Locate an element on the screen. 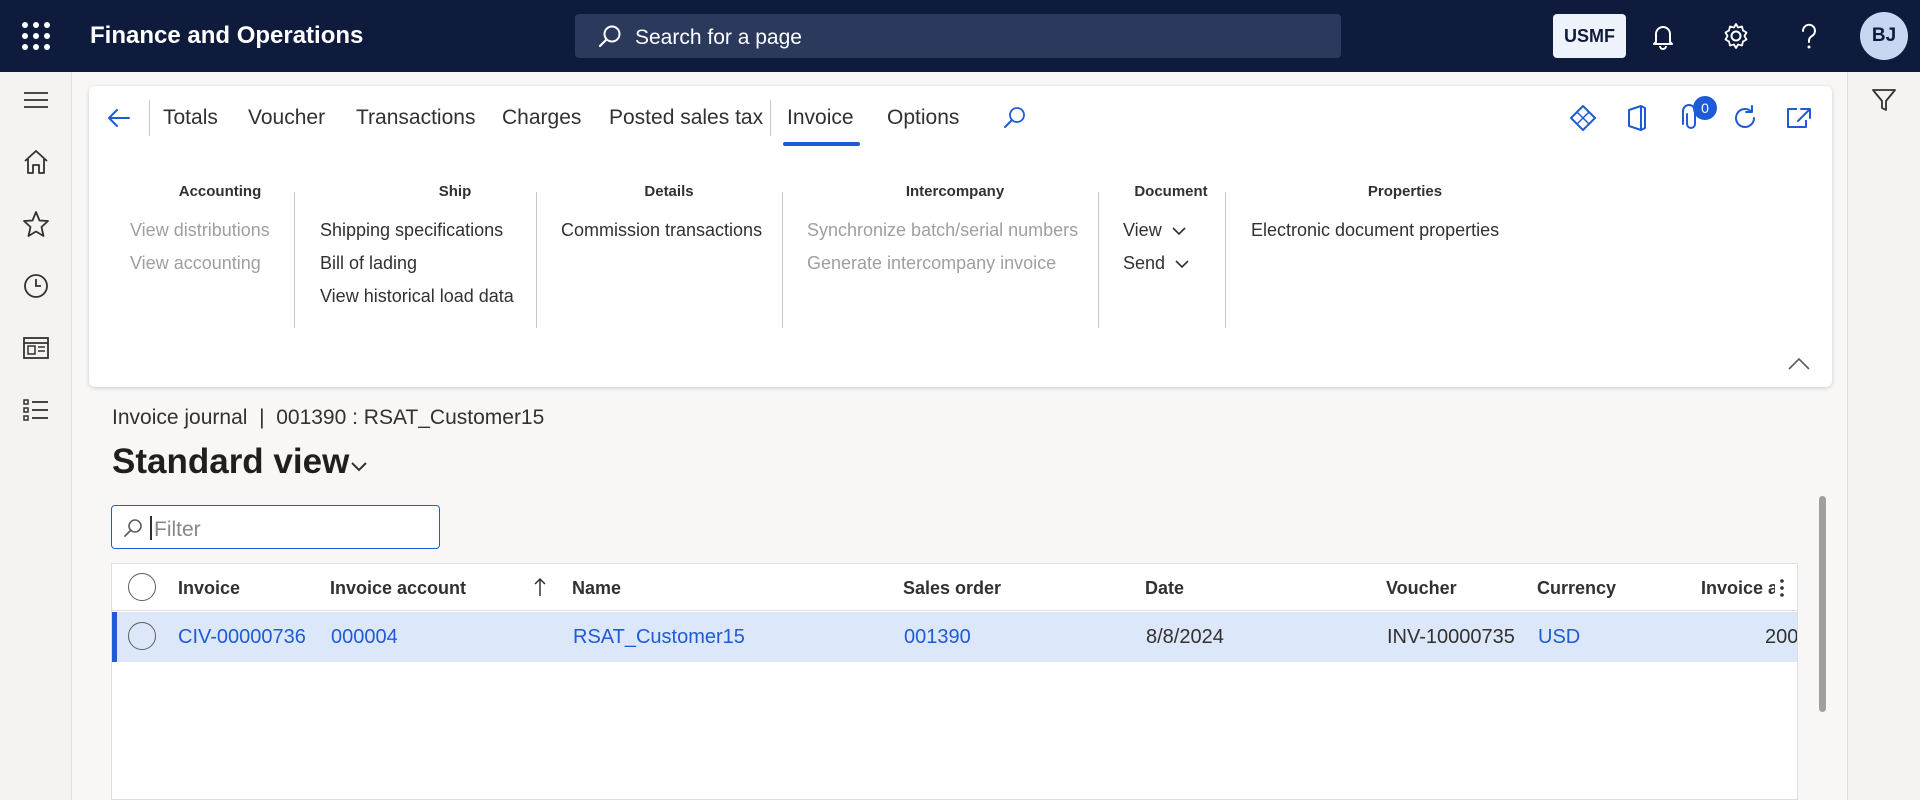  synchronize-batch-serial-numbers-button: Synchronize batch/serial numbers is located at coordinates (942, 230).